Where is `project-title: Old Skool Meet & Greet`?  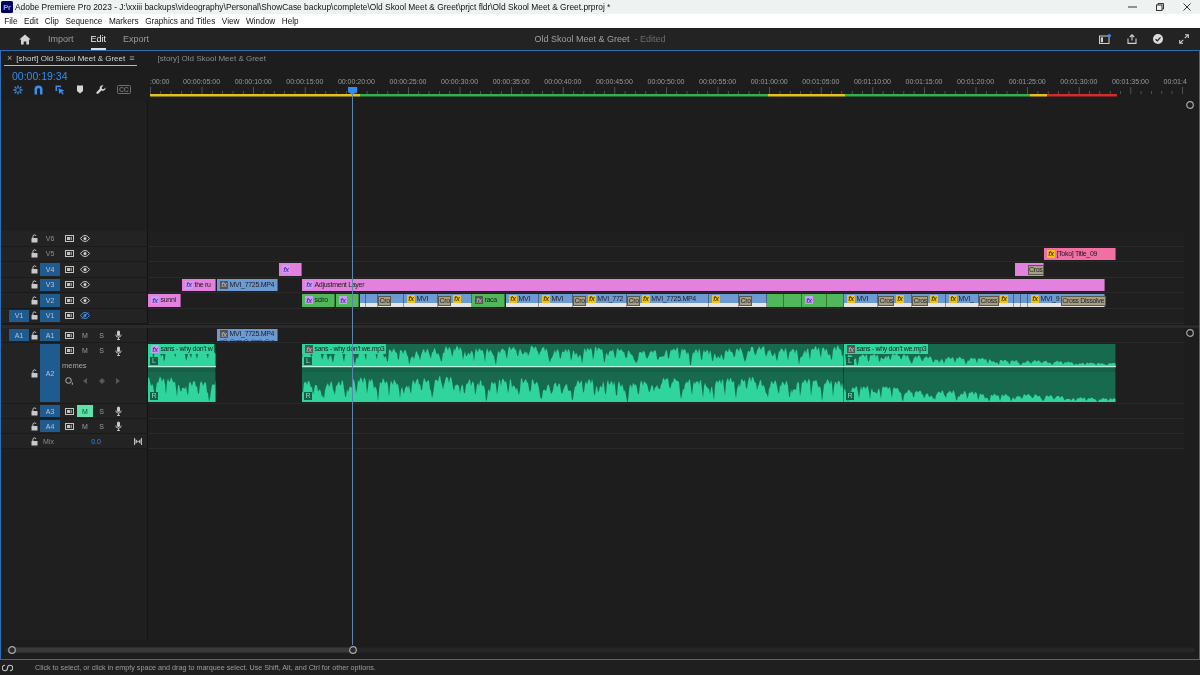
project-title: Old Skool Meet & Greet is located at coordinates (582, 39).